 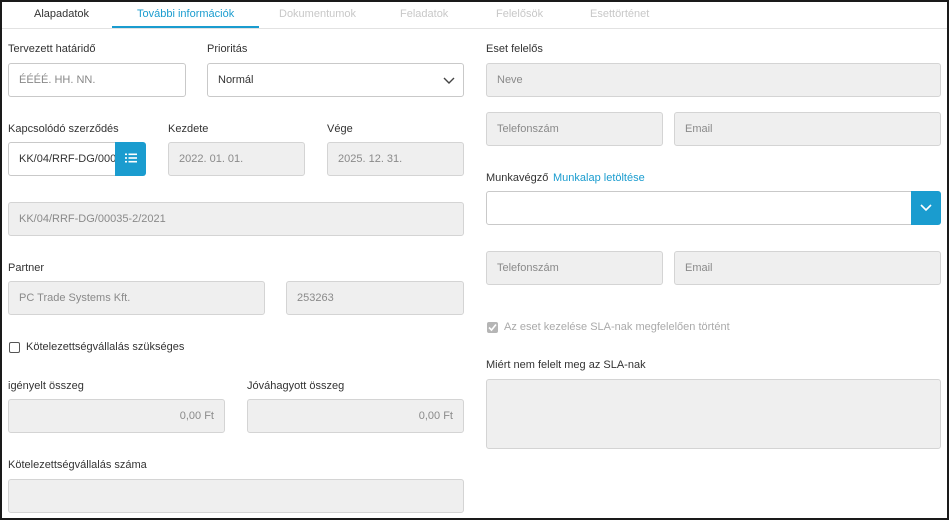 What do you see at coordinates (395, 159) in the screenshot?
I see `end-date-field: 2025. 12. 31.` at bounding box center [395, 159].